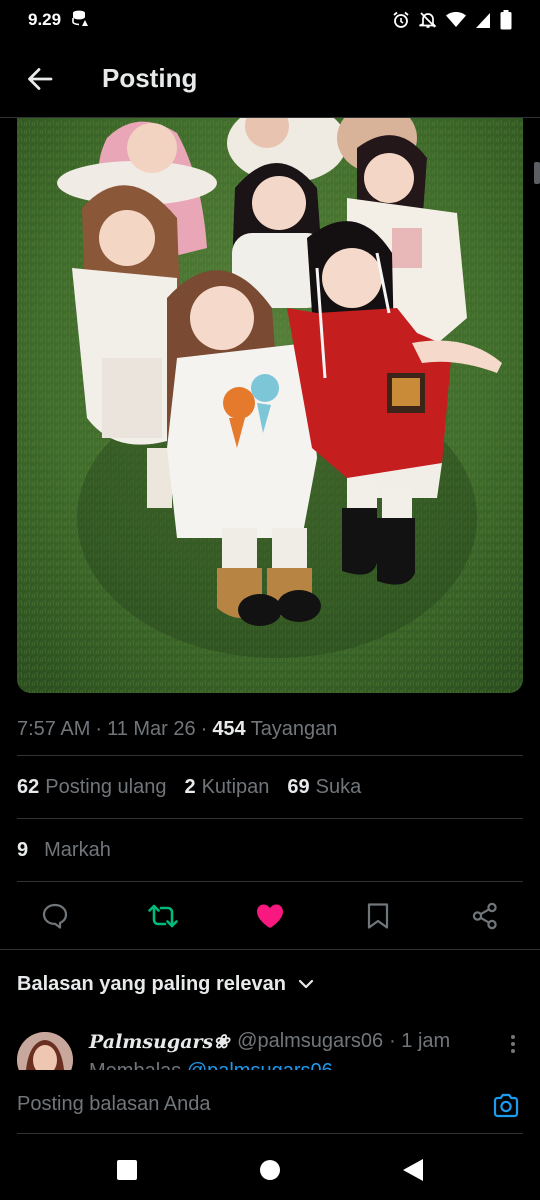  I want to click on like-button, so click(270, 916).